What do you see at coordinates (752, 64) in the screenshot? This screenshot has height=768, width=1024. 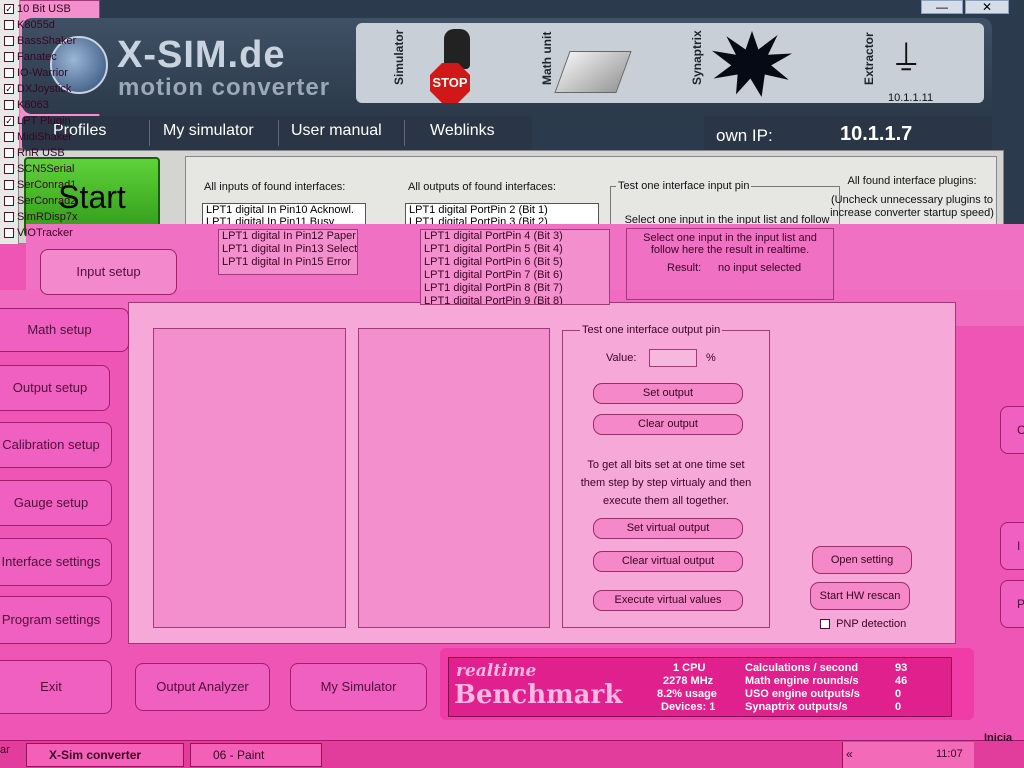 I see `synaptrix-burst-icon` at bounding box center [752, 64].